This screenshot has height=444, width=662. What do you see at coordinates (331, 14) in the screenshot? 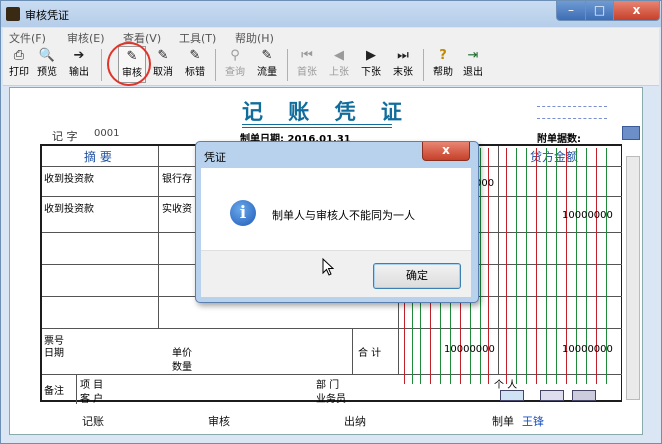
I see `title-bar: 审核凭证 – □ x` at bounding box center [331, 14].